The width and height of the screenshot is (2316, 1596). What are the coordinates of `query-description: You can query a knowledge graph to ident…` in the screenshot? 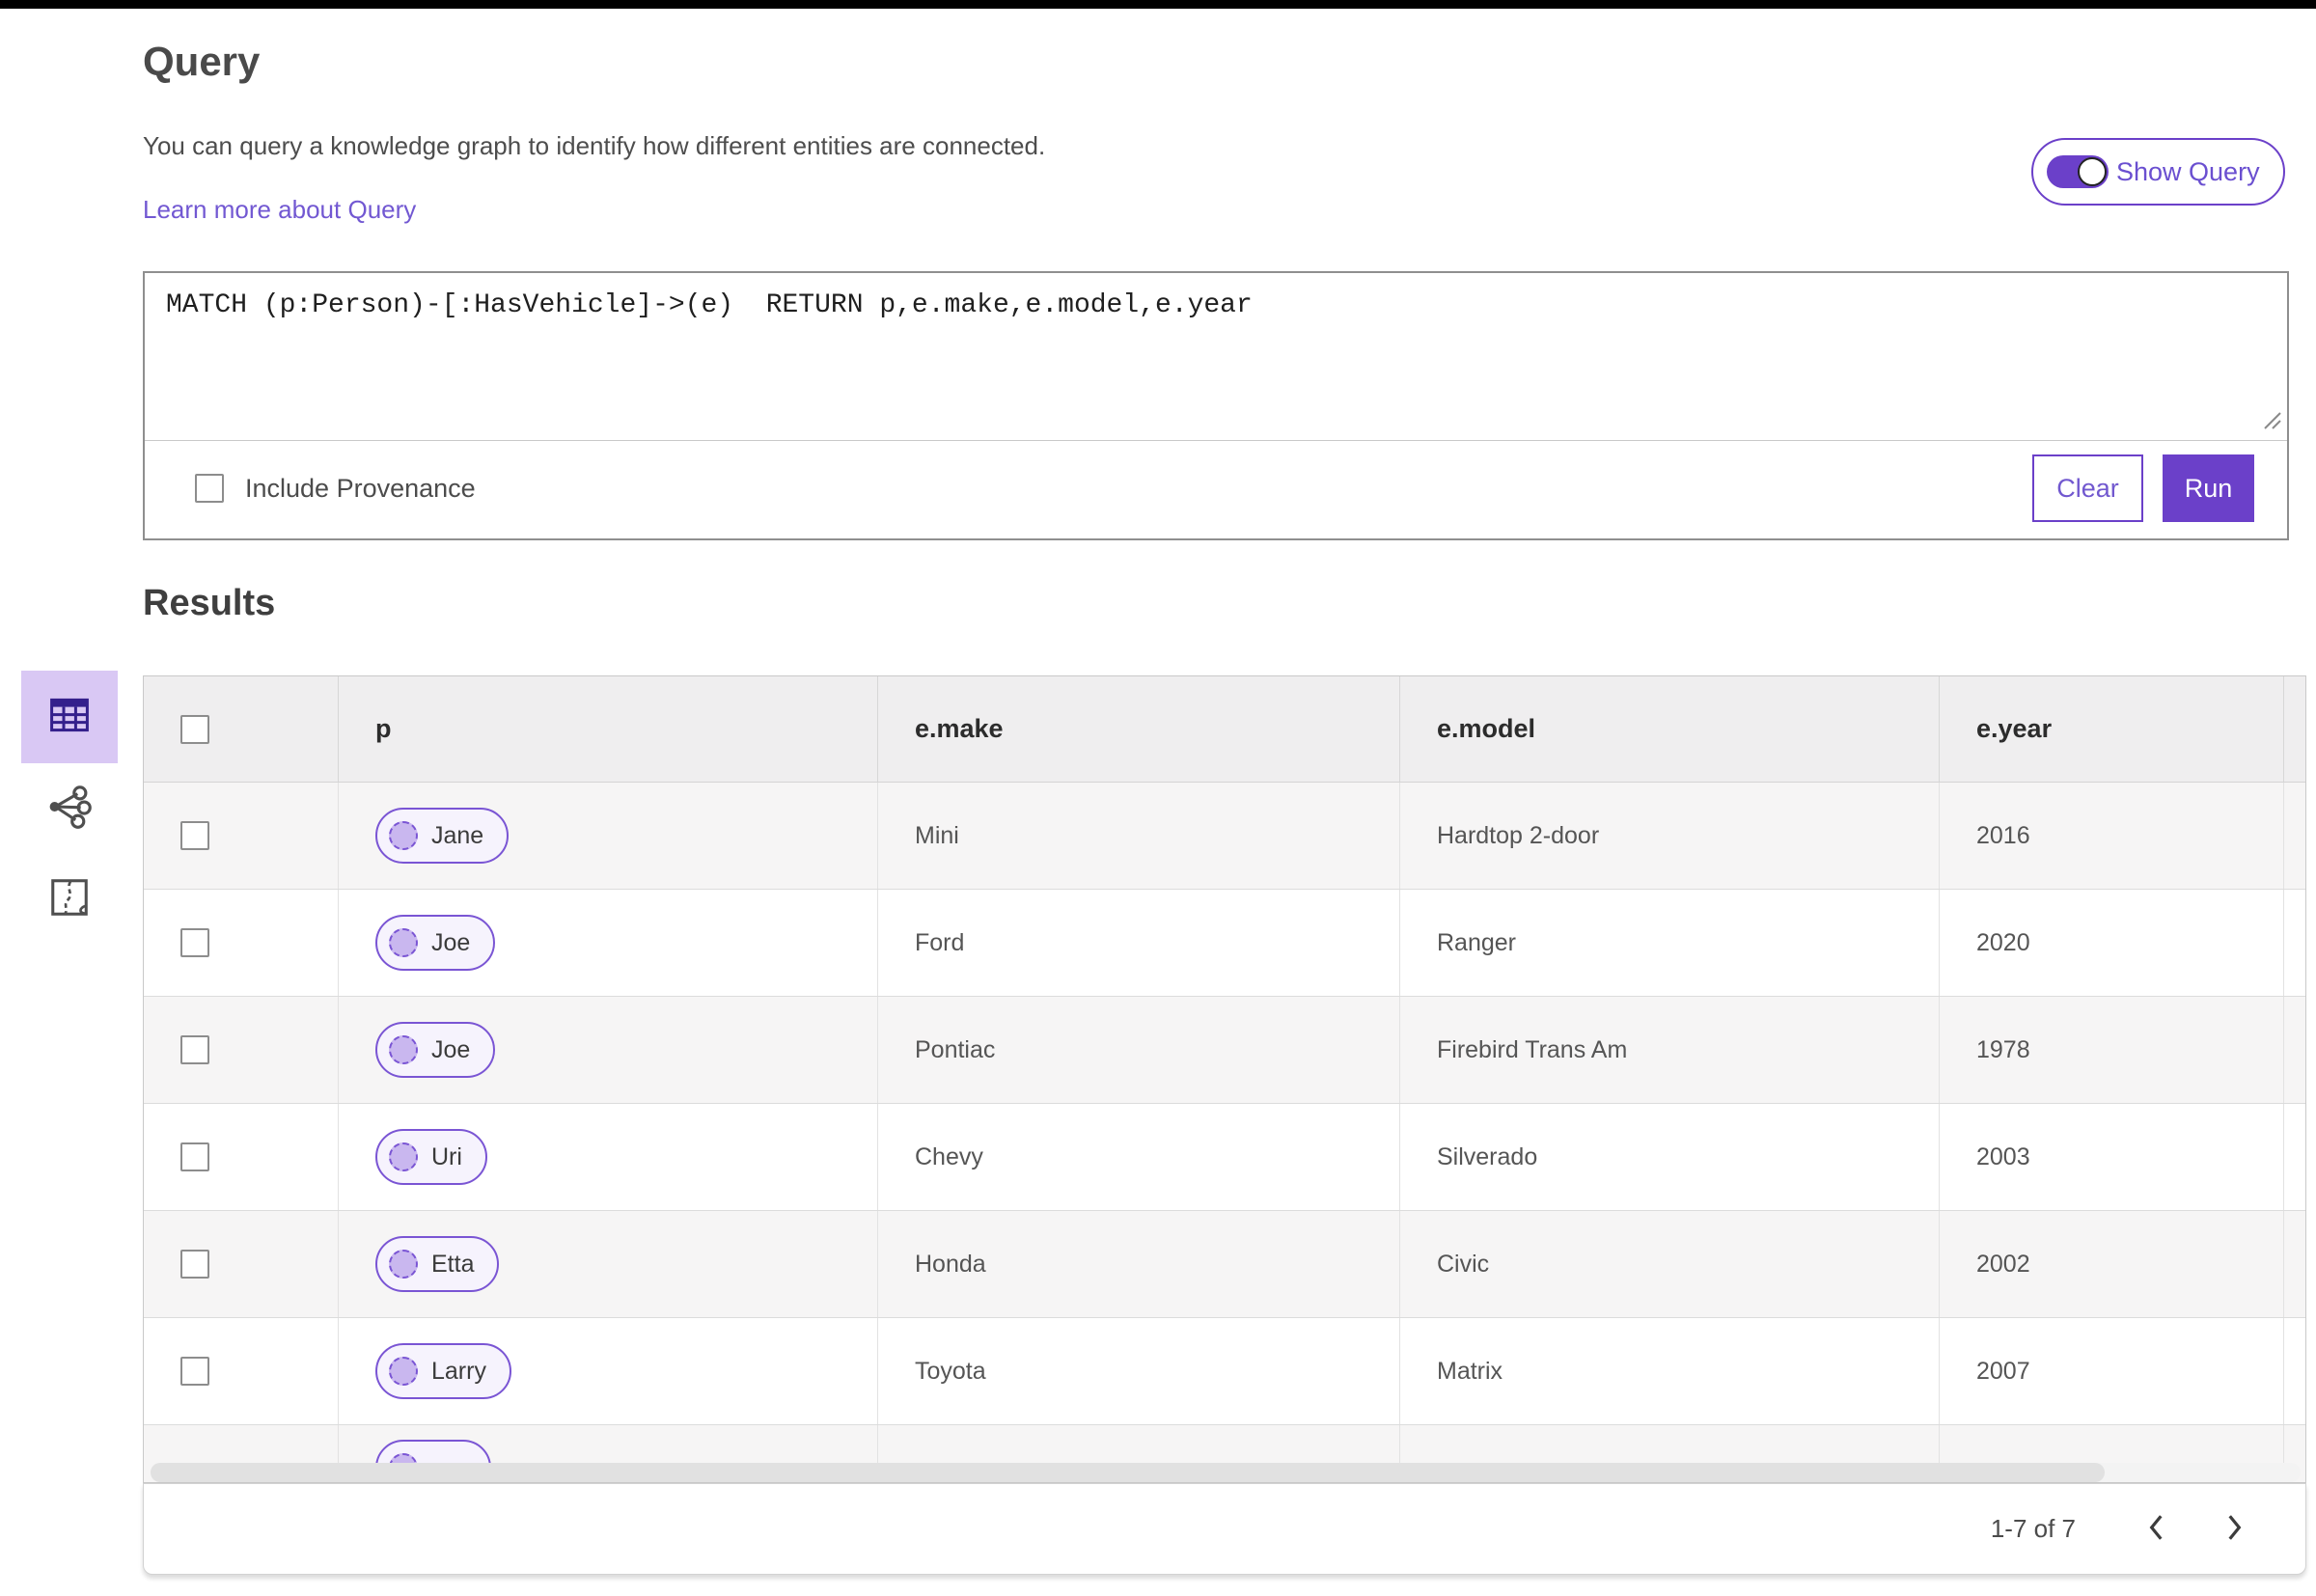 It's located at (594, 146).